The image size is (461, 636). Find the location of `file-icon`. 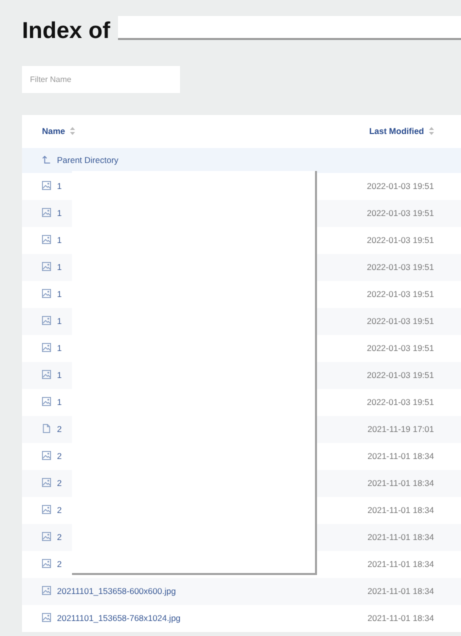

file-icon is located at coordinates (46, 429).